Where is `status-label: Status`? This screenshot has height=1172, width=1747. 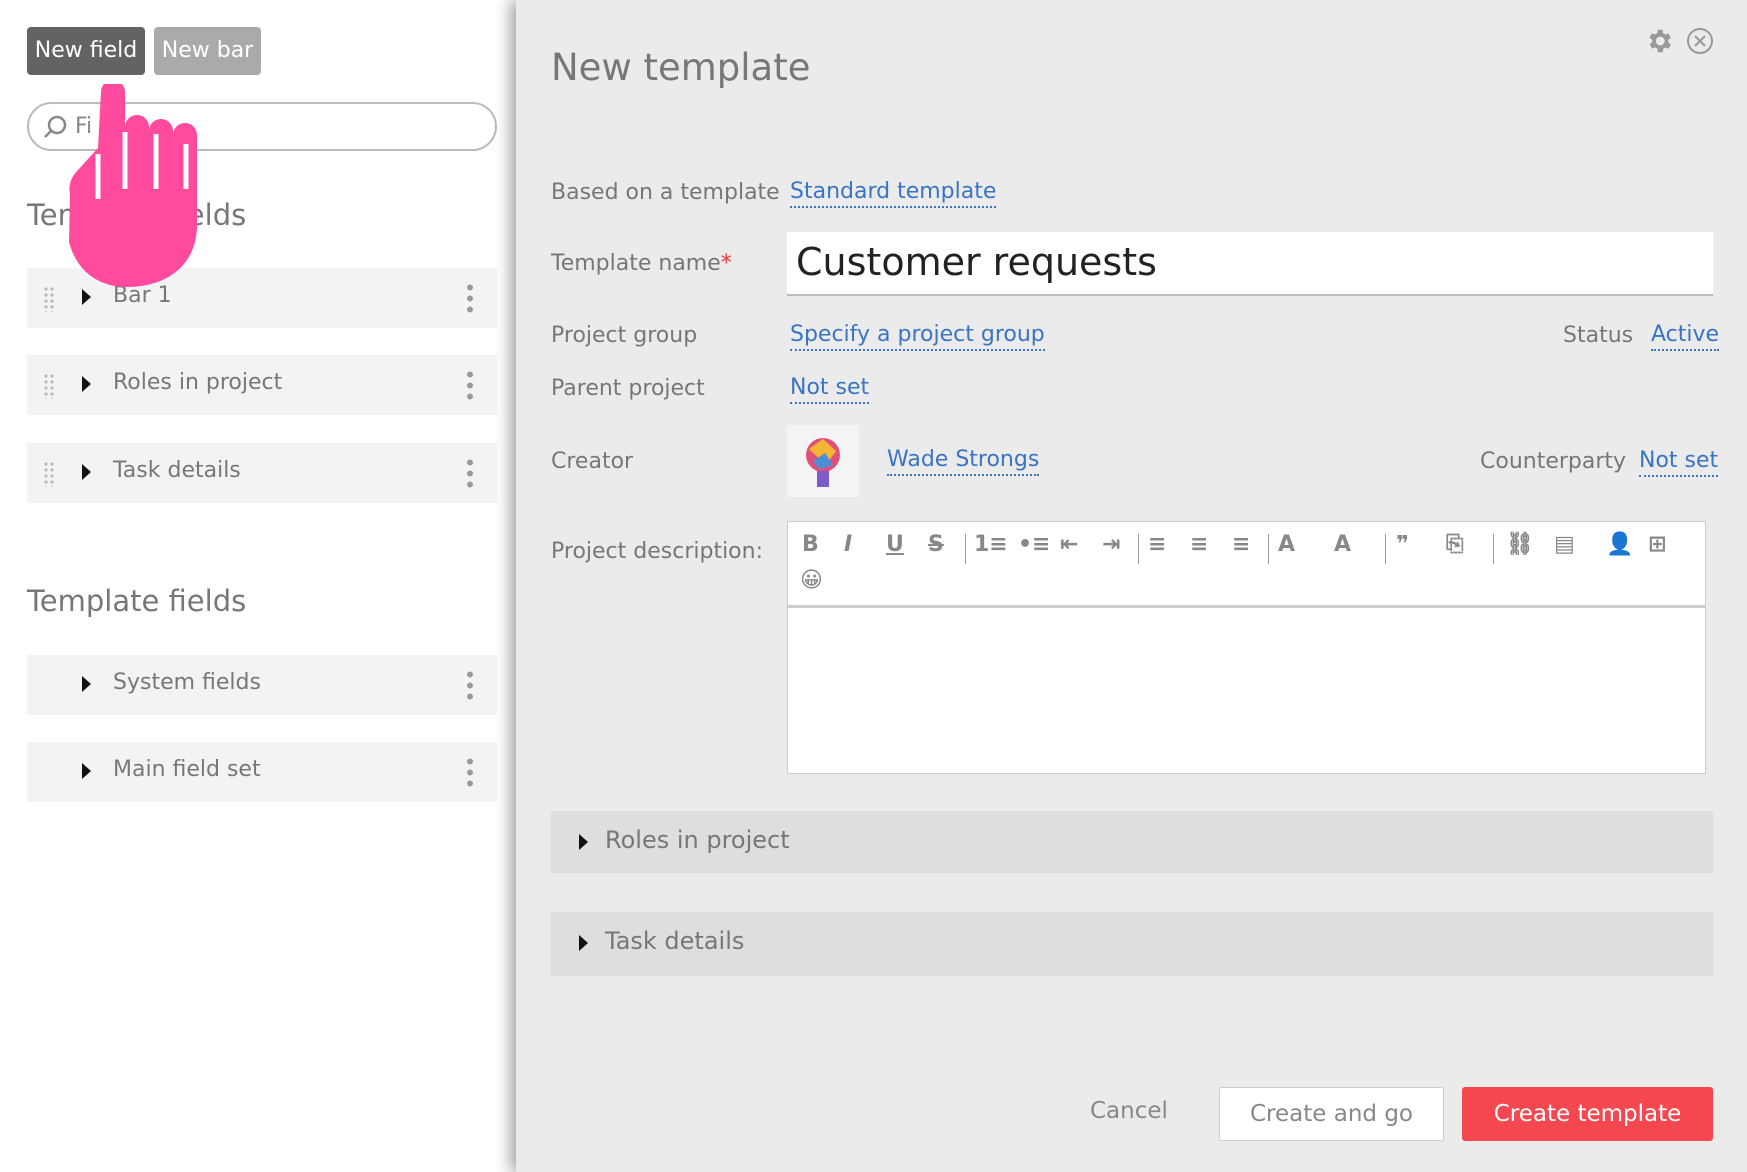
status-label: Status is located at coordinates (1598, 335).